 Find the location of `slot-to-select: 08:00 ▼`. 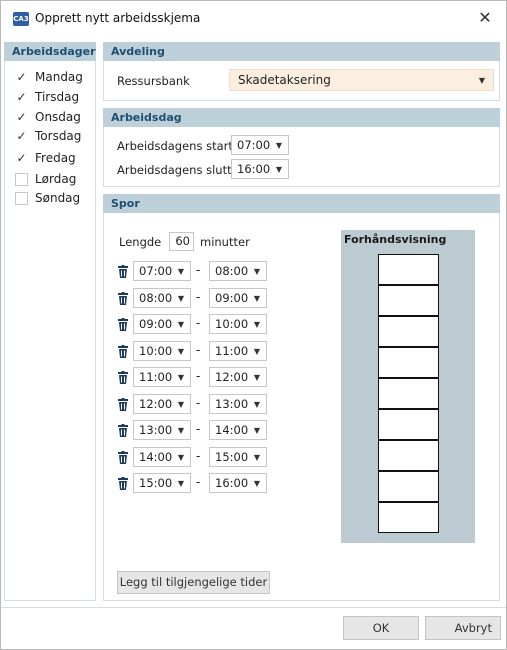

slot-to-select: 08:00 ▼ is located at coordinates (238, 271).